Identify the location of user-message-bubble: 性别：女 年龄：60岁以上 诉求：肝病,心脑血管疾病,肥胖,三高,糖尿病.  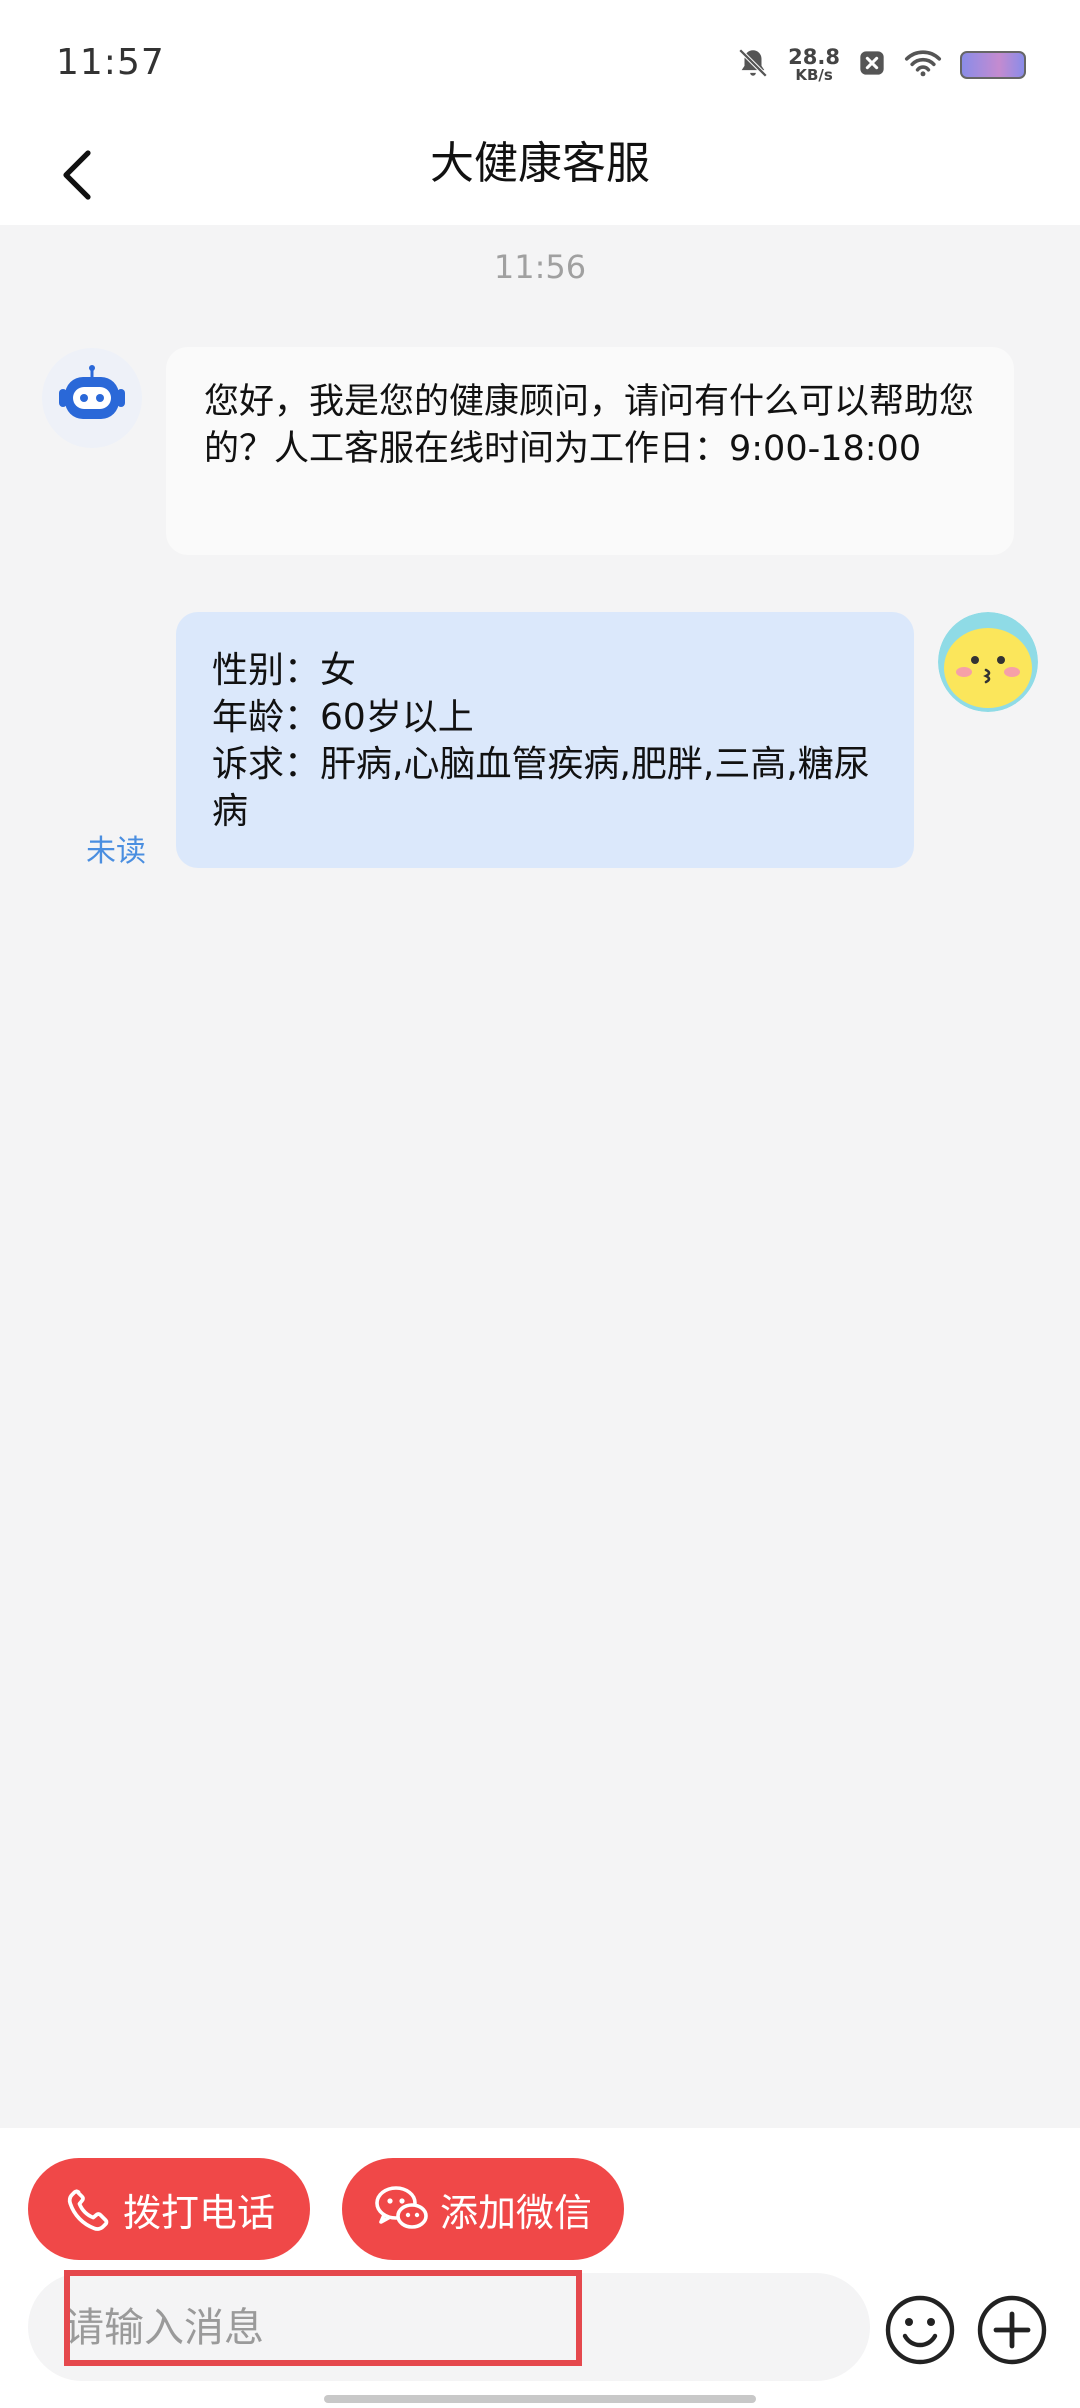
(545, 740).